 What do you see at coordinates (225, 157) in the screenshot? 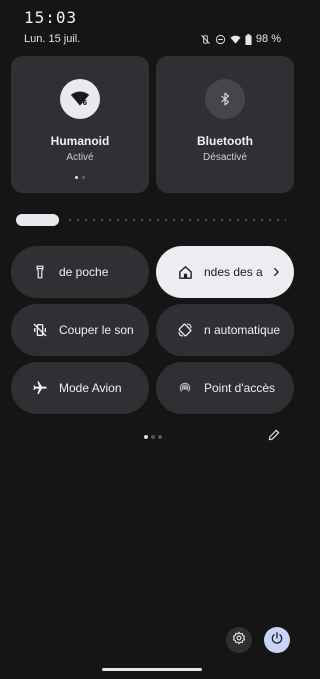
I see `bluetooth-status: Désactivé` at bounding box center [225, 157].